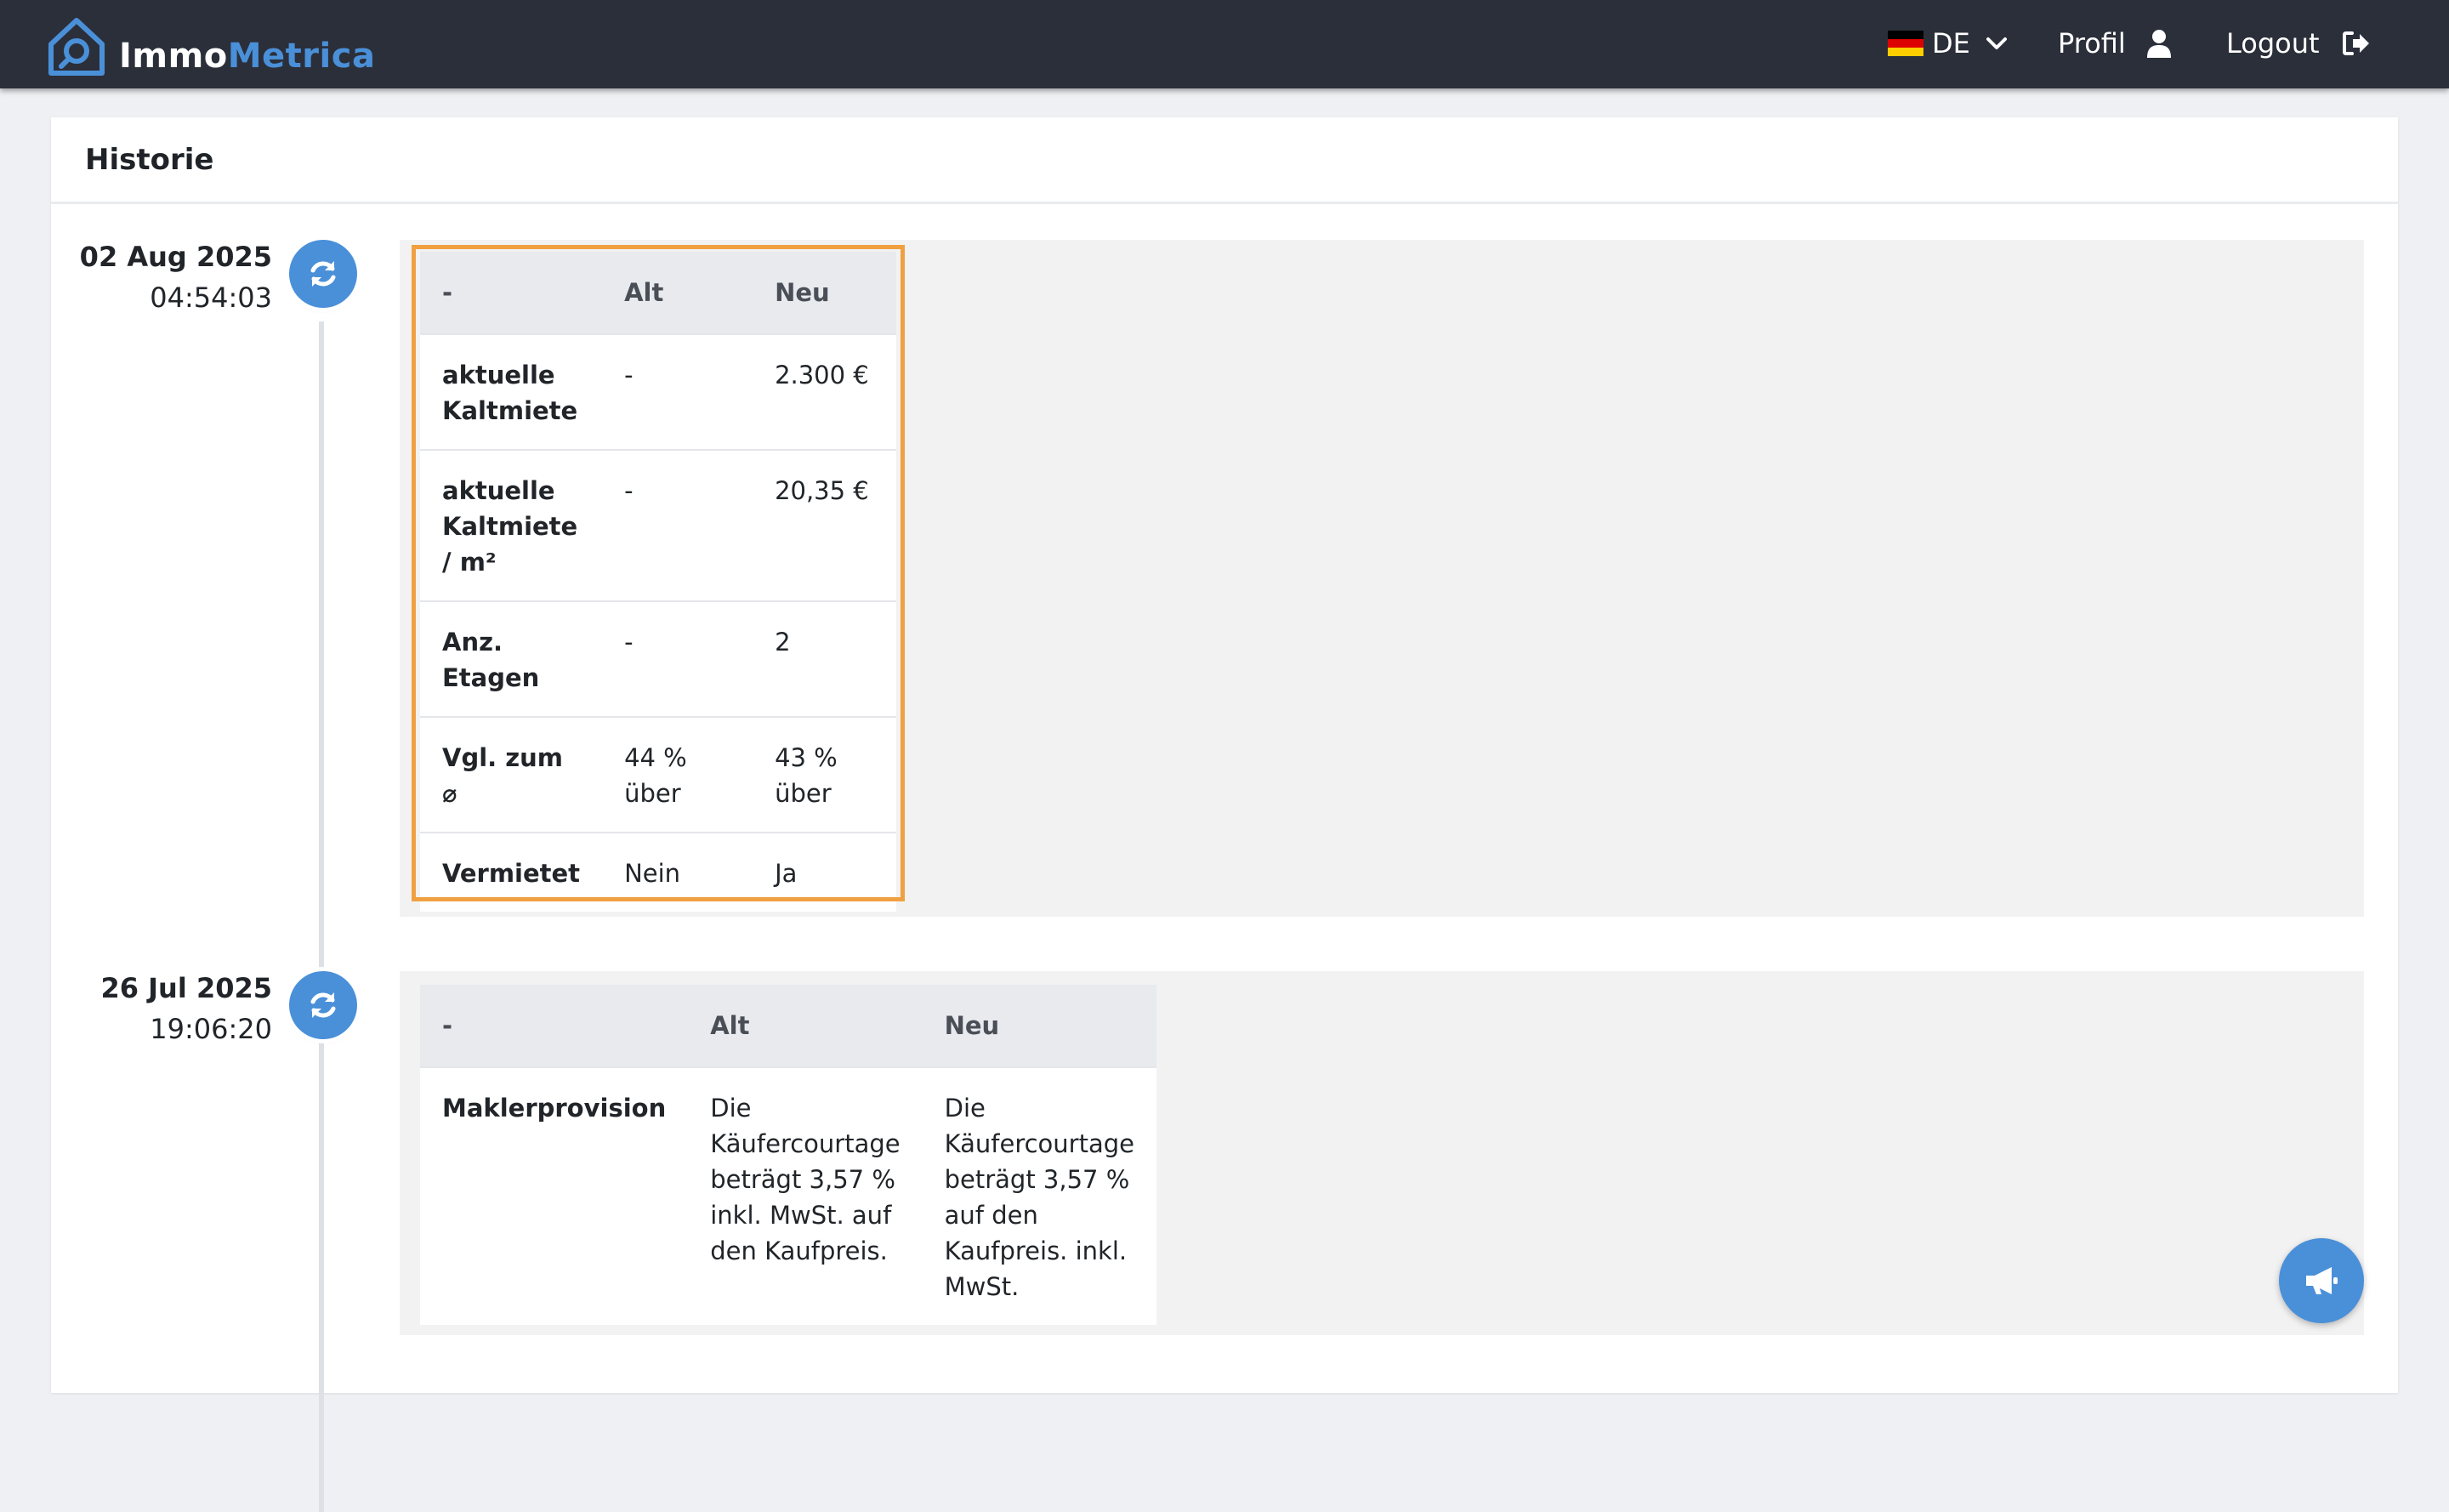 The width and height of the screenshot is (2449, 1512). Describe the element at coordinates (824, 391) in the screenshot. I see `row-new-value: 2.300 €` at that location.